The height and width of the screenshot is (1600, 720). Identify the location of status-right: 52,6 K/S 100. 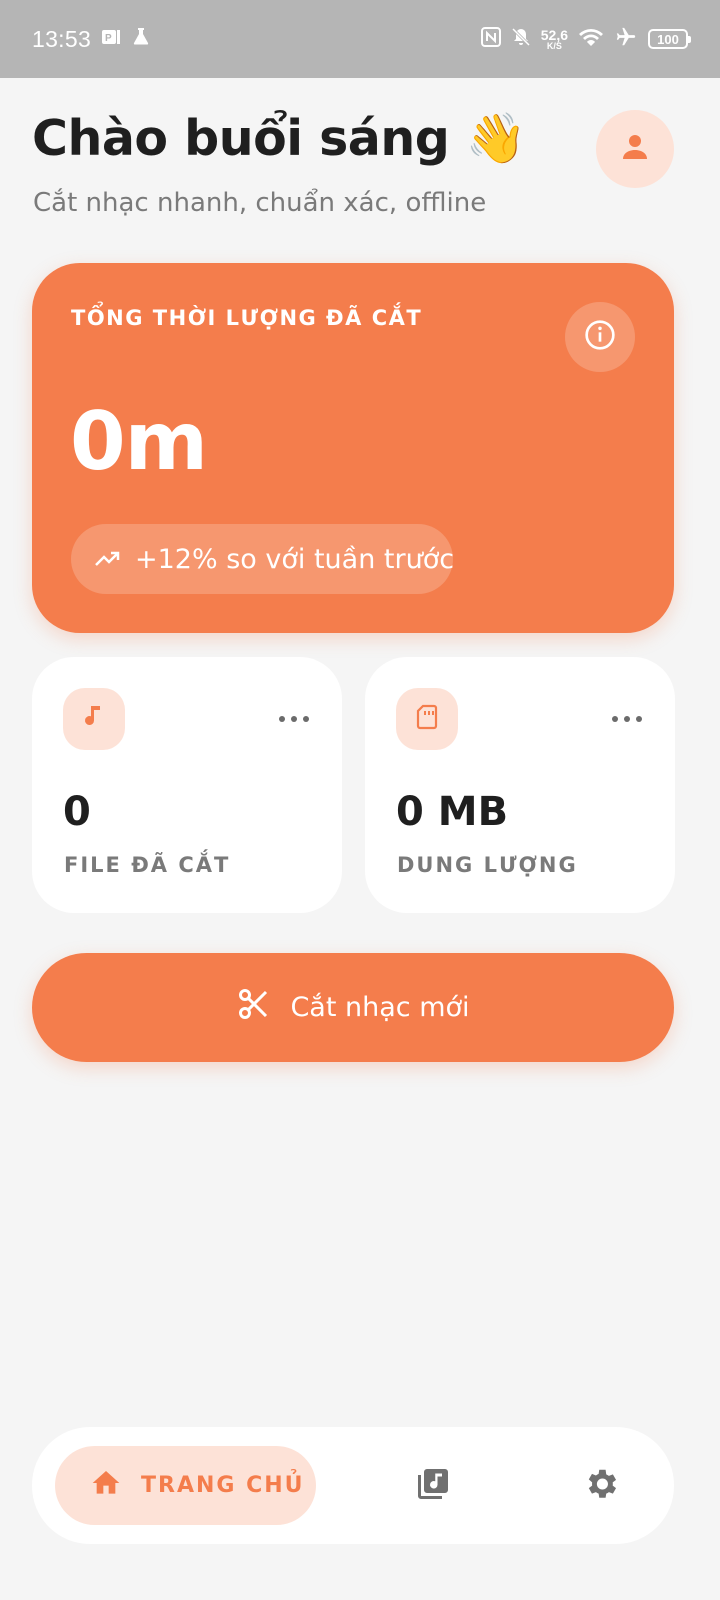
(585, 39).